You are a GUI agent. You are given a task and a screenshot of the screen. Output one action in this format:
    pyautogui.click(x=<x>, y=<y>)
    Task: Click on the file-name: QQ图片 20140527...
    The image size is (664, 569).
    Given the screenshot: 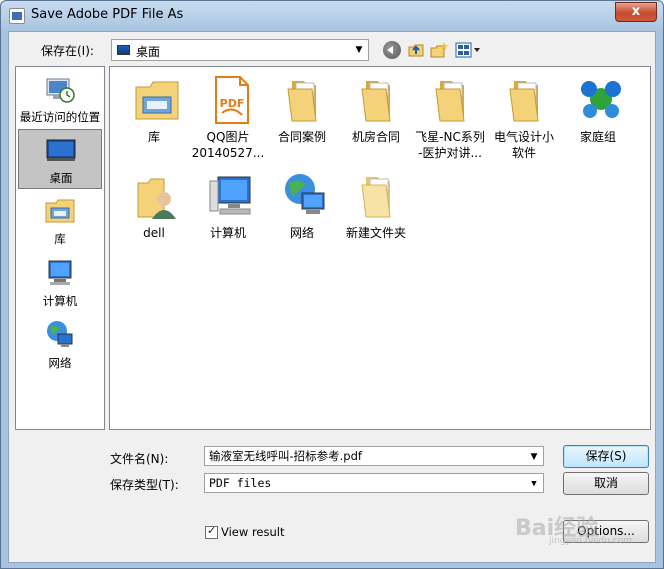 What is the action you would take?
    pyautogui.click(x=228, y=145)
    